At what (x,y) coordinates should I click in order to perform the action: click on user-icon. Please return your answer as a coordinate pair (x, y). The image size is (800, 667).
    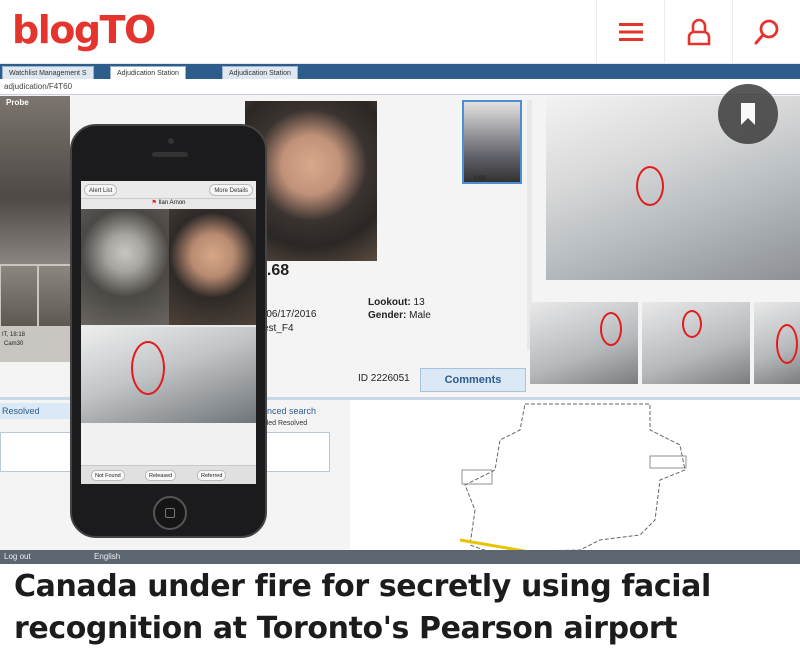
    Looking at the image, I should click on (698, 32).